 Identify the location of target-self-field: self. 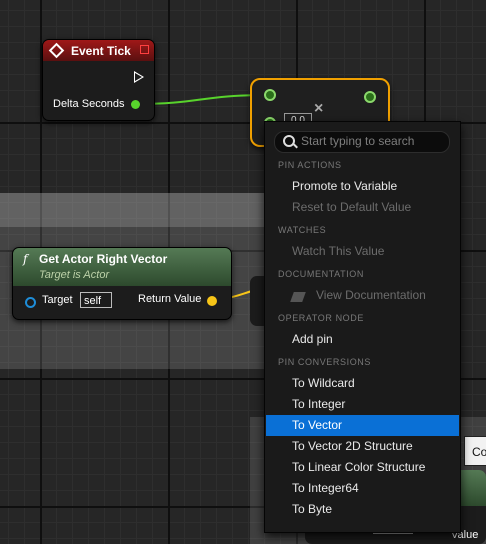
(96, 300).